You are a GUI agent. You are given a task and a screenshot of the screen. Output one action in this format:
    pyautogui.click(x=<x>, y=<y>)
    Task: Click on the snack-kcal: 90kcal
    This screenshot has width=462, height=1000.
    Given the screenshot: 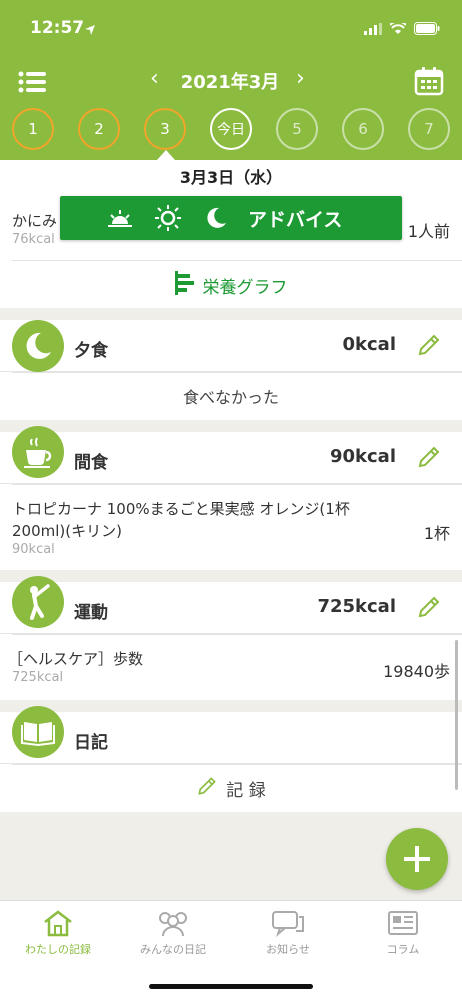 What is the action you would take?
    pyautogui.click(x=362, y=456)
    